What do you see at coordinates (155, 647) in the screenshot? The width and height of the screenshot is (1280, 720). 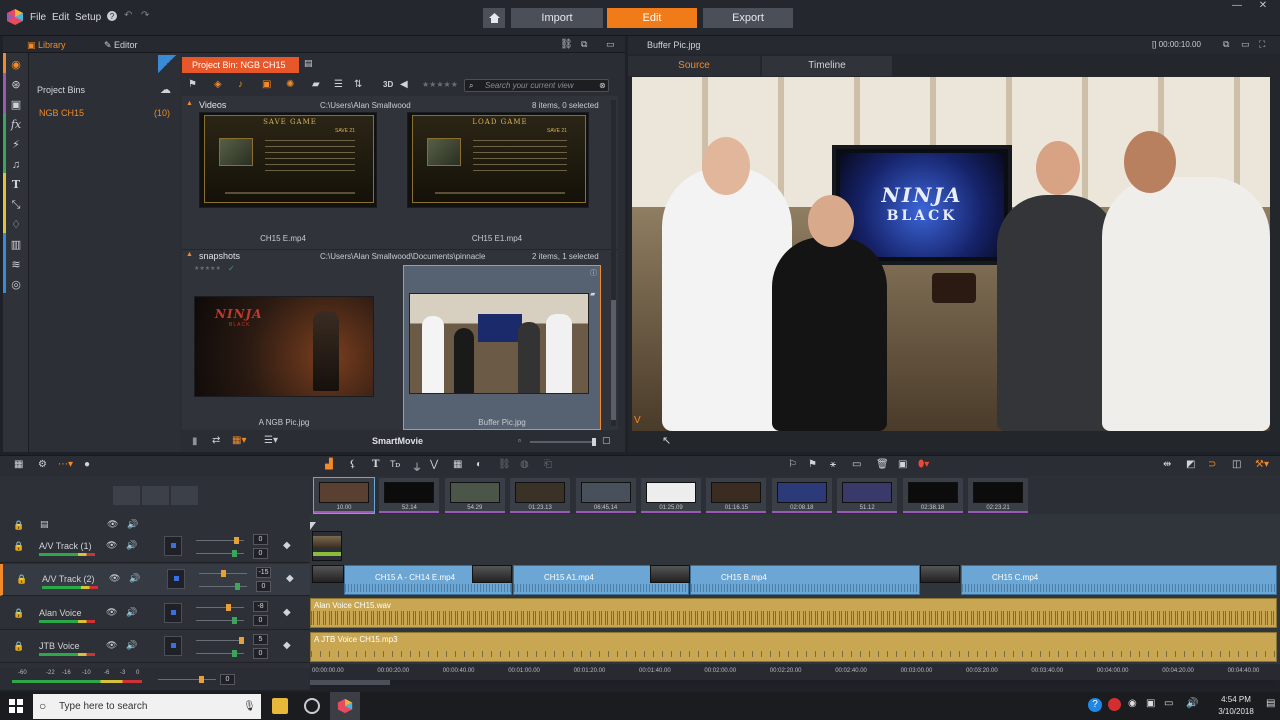 I see `track-header: 🔒 JTB Voice 👁 🔊 5 0 ◆` at bounding box center [155, 647].